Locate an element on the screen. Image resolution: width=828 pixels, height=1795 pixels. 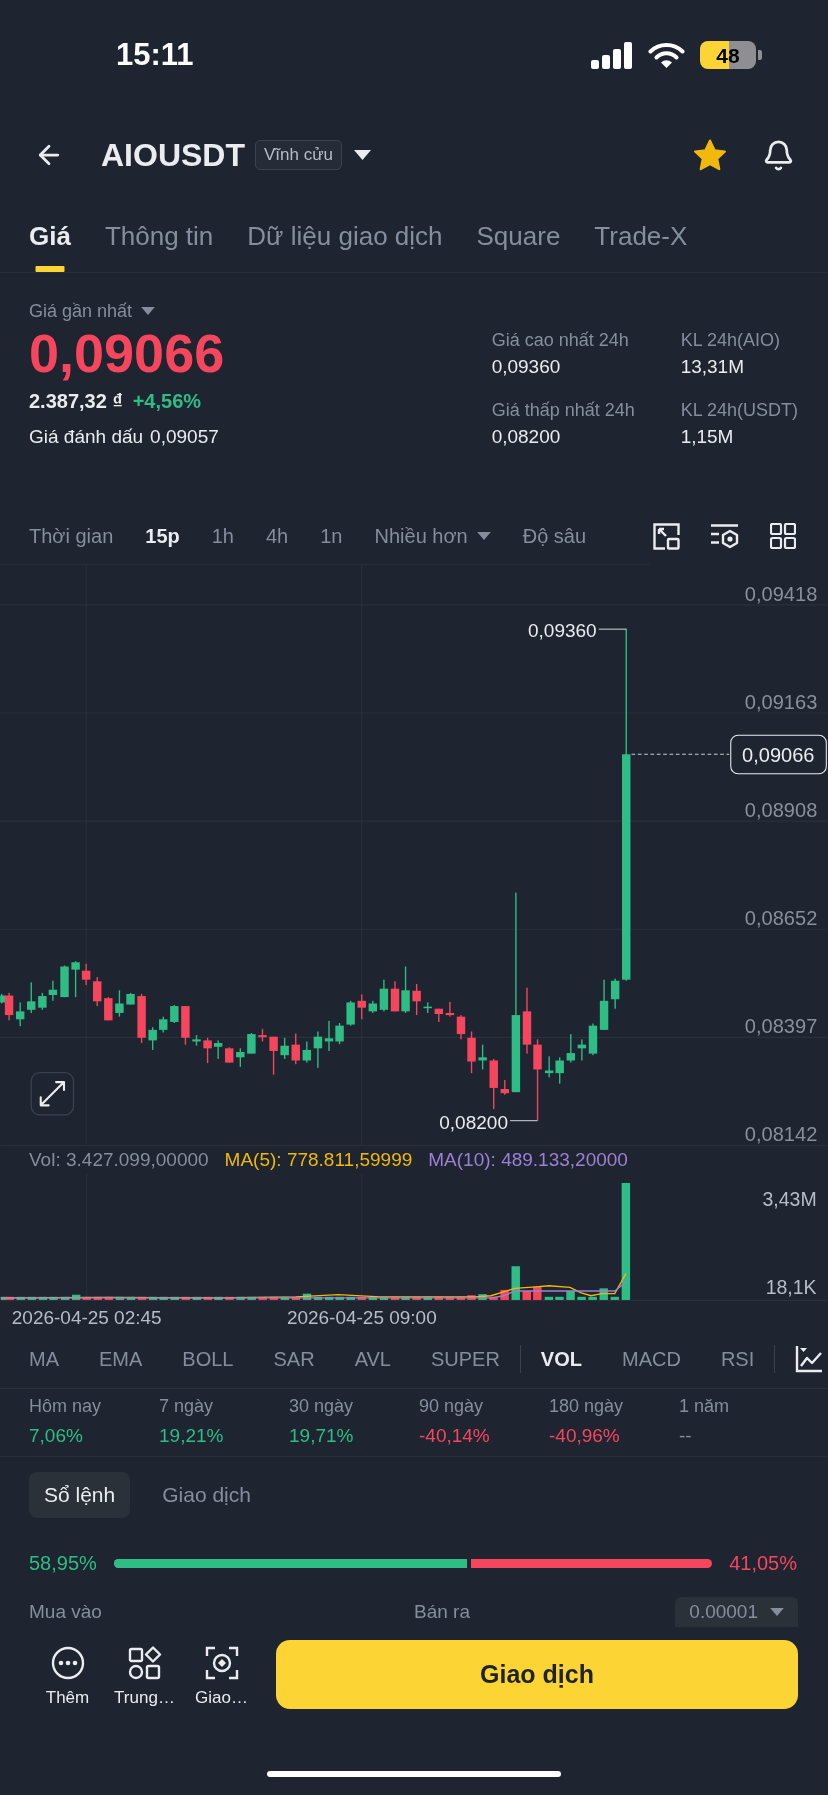
page-tab: Trade-X is located at coordinates (641, 236).